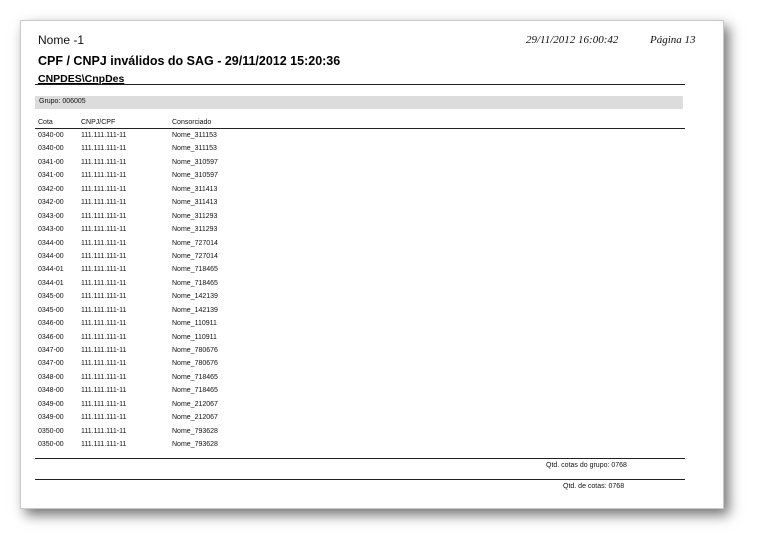 This screenshot has width=761, height=550. What do you see at coordinates (594, 486) in the screenshot?
I see `overall-total: Qtd. de cotas: 0768` at bounding box center [594, 486].